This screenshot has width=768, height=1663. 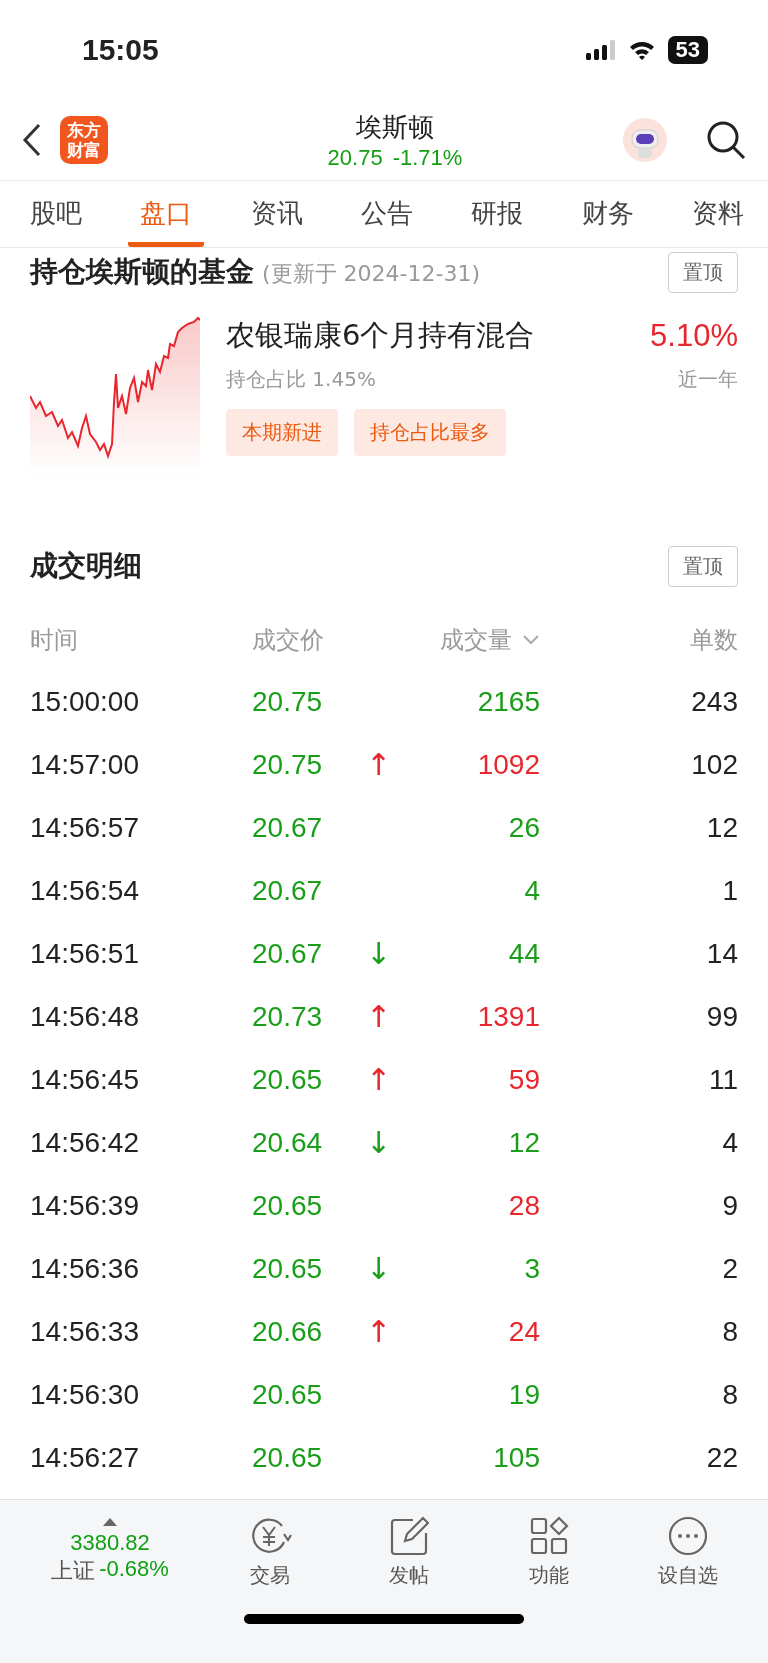 What do you see at coordinates (270, 1552) in the screenshot?
I see `bottom-nav-item: 交易` at bounding box center [270, 1552].